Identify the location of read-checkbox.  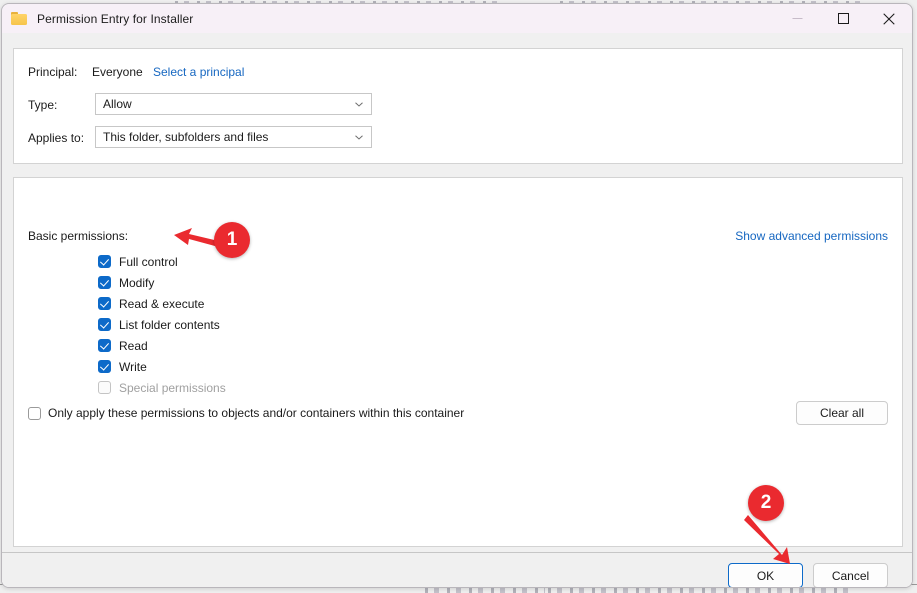
(104, 345).